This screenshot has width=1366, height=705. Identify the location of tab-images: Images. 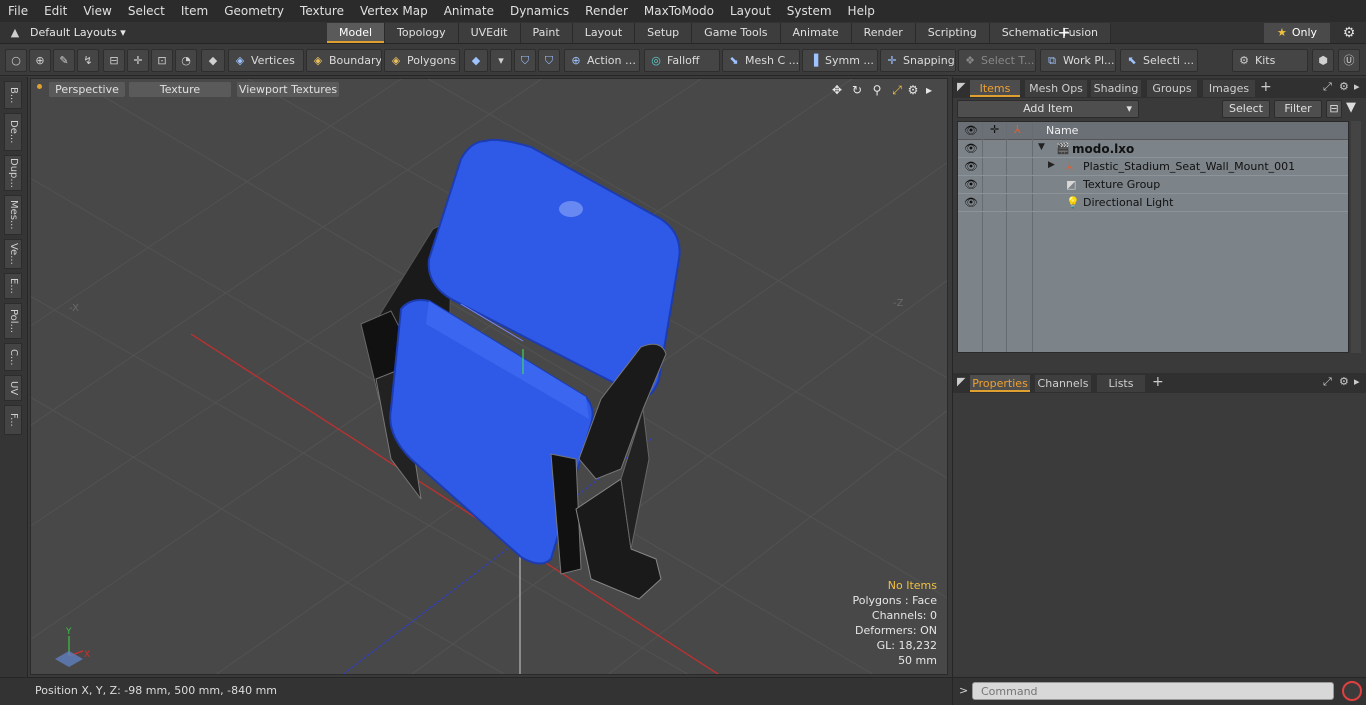
(1229, 88).